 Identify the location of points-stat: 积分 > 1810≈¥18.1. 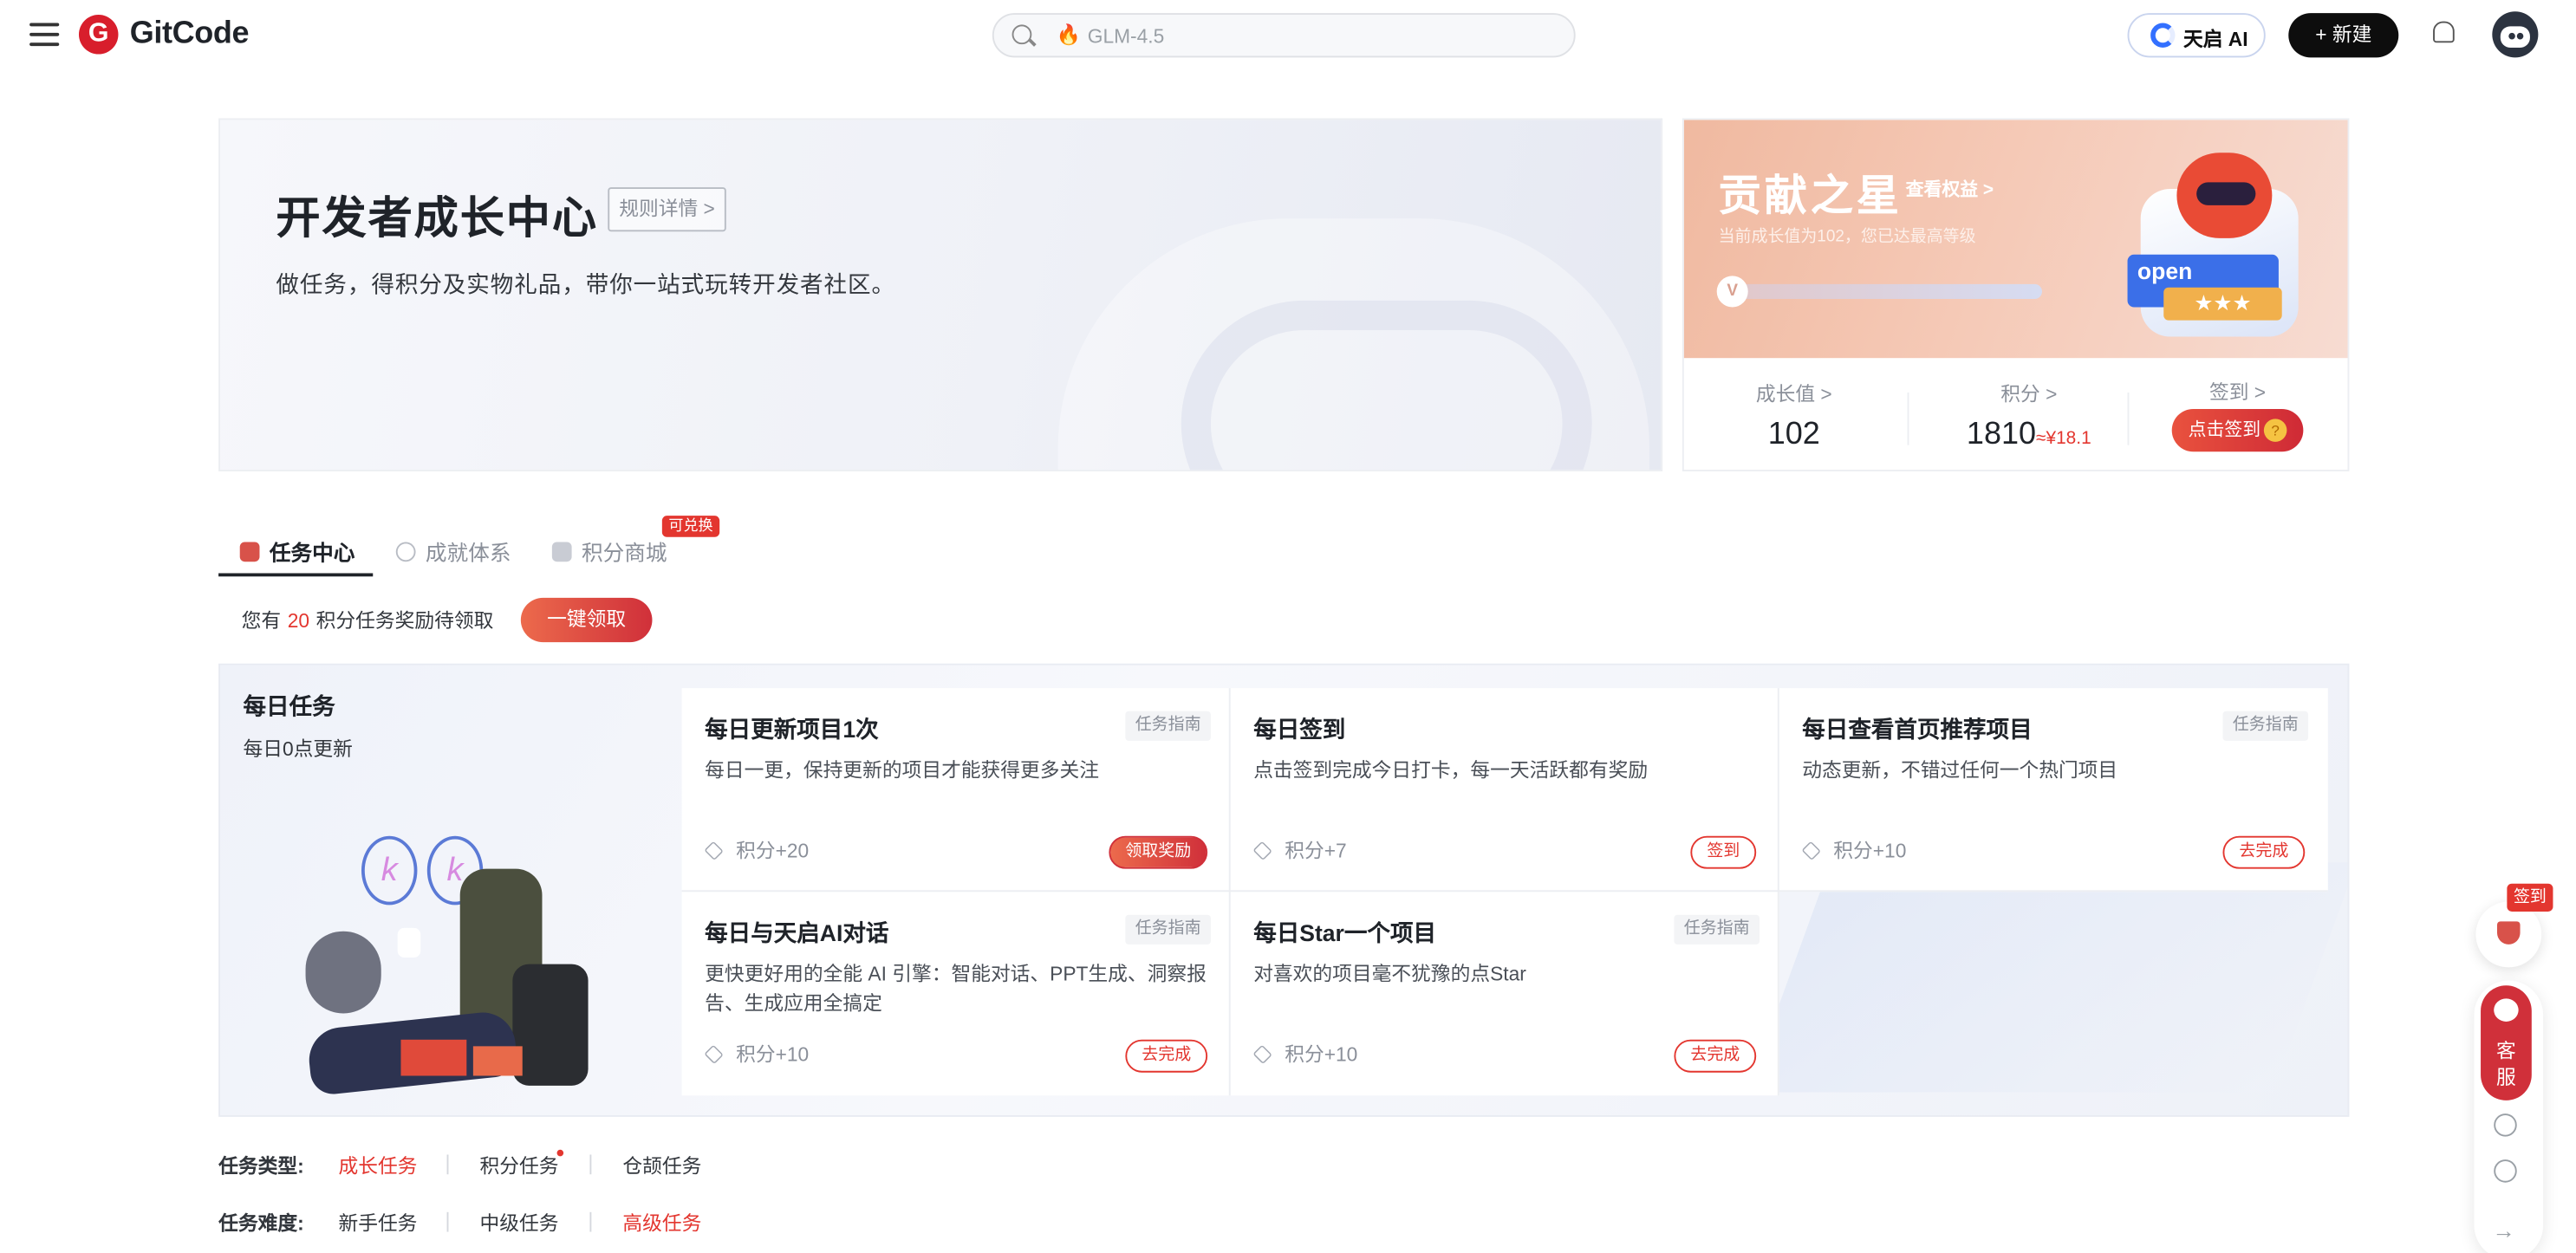
(2029, 417).